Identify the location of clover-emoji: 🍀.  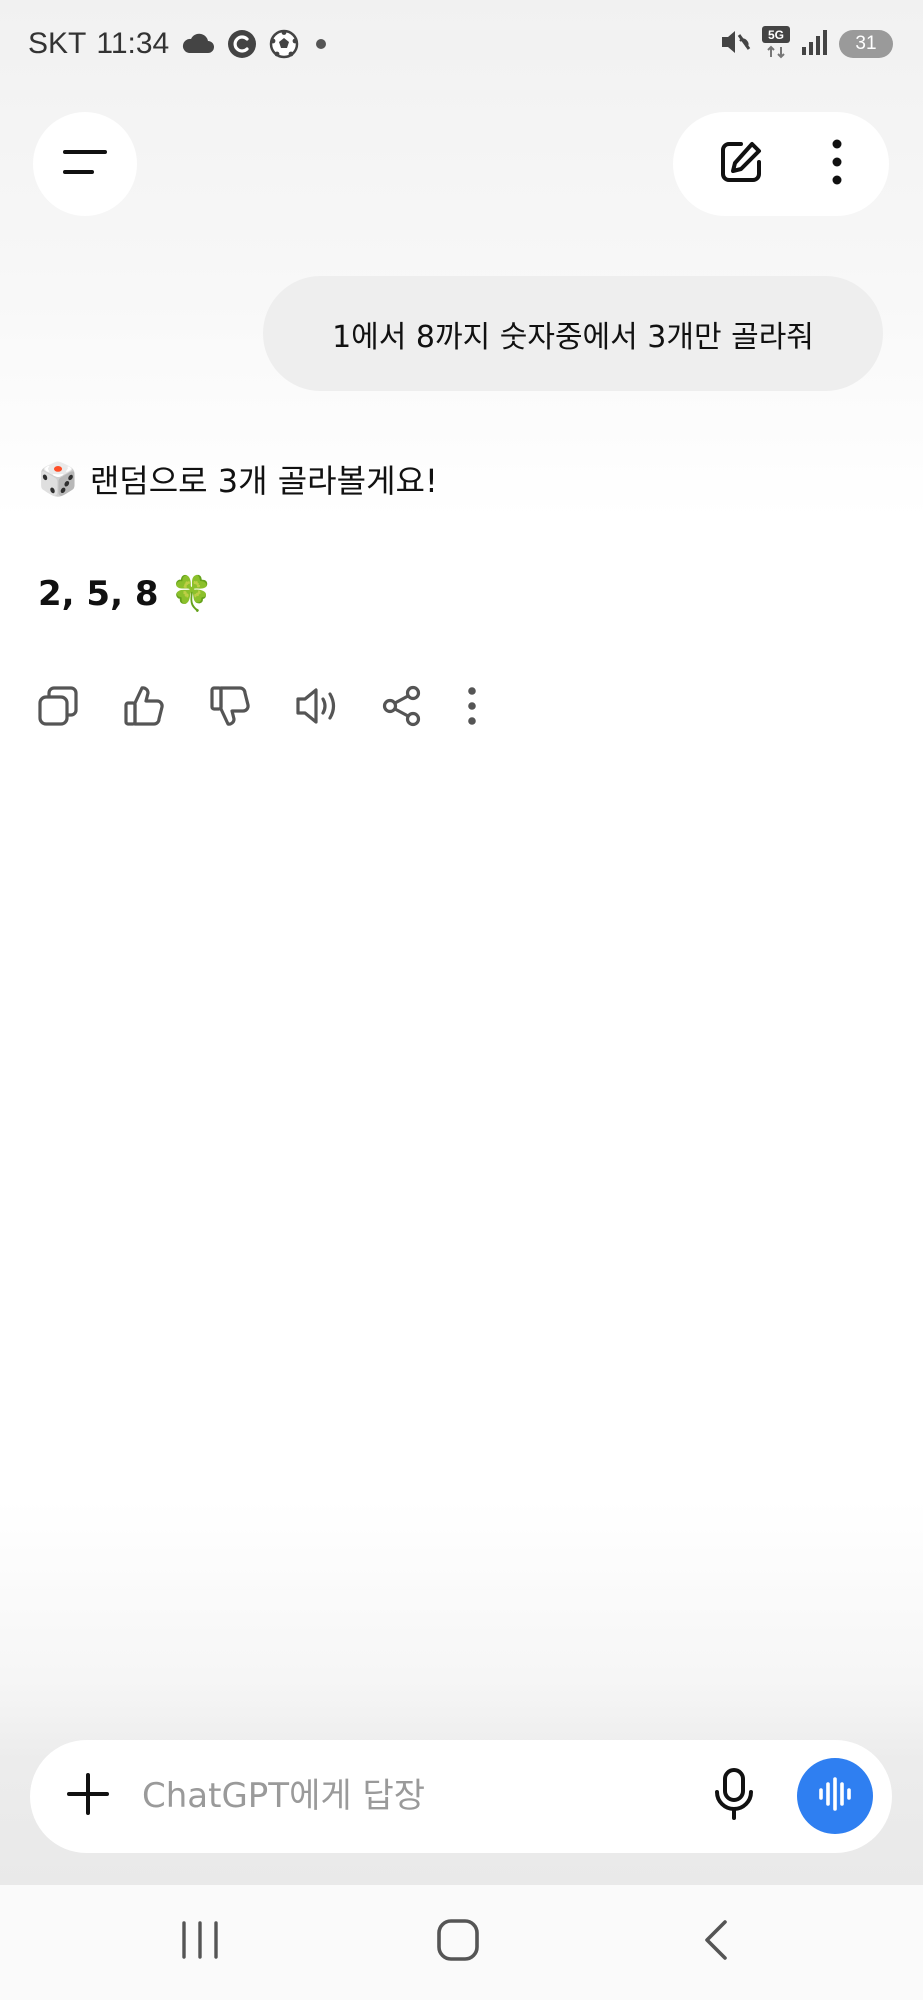
(191, 594).